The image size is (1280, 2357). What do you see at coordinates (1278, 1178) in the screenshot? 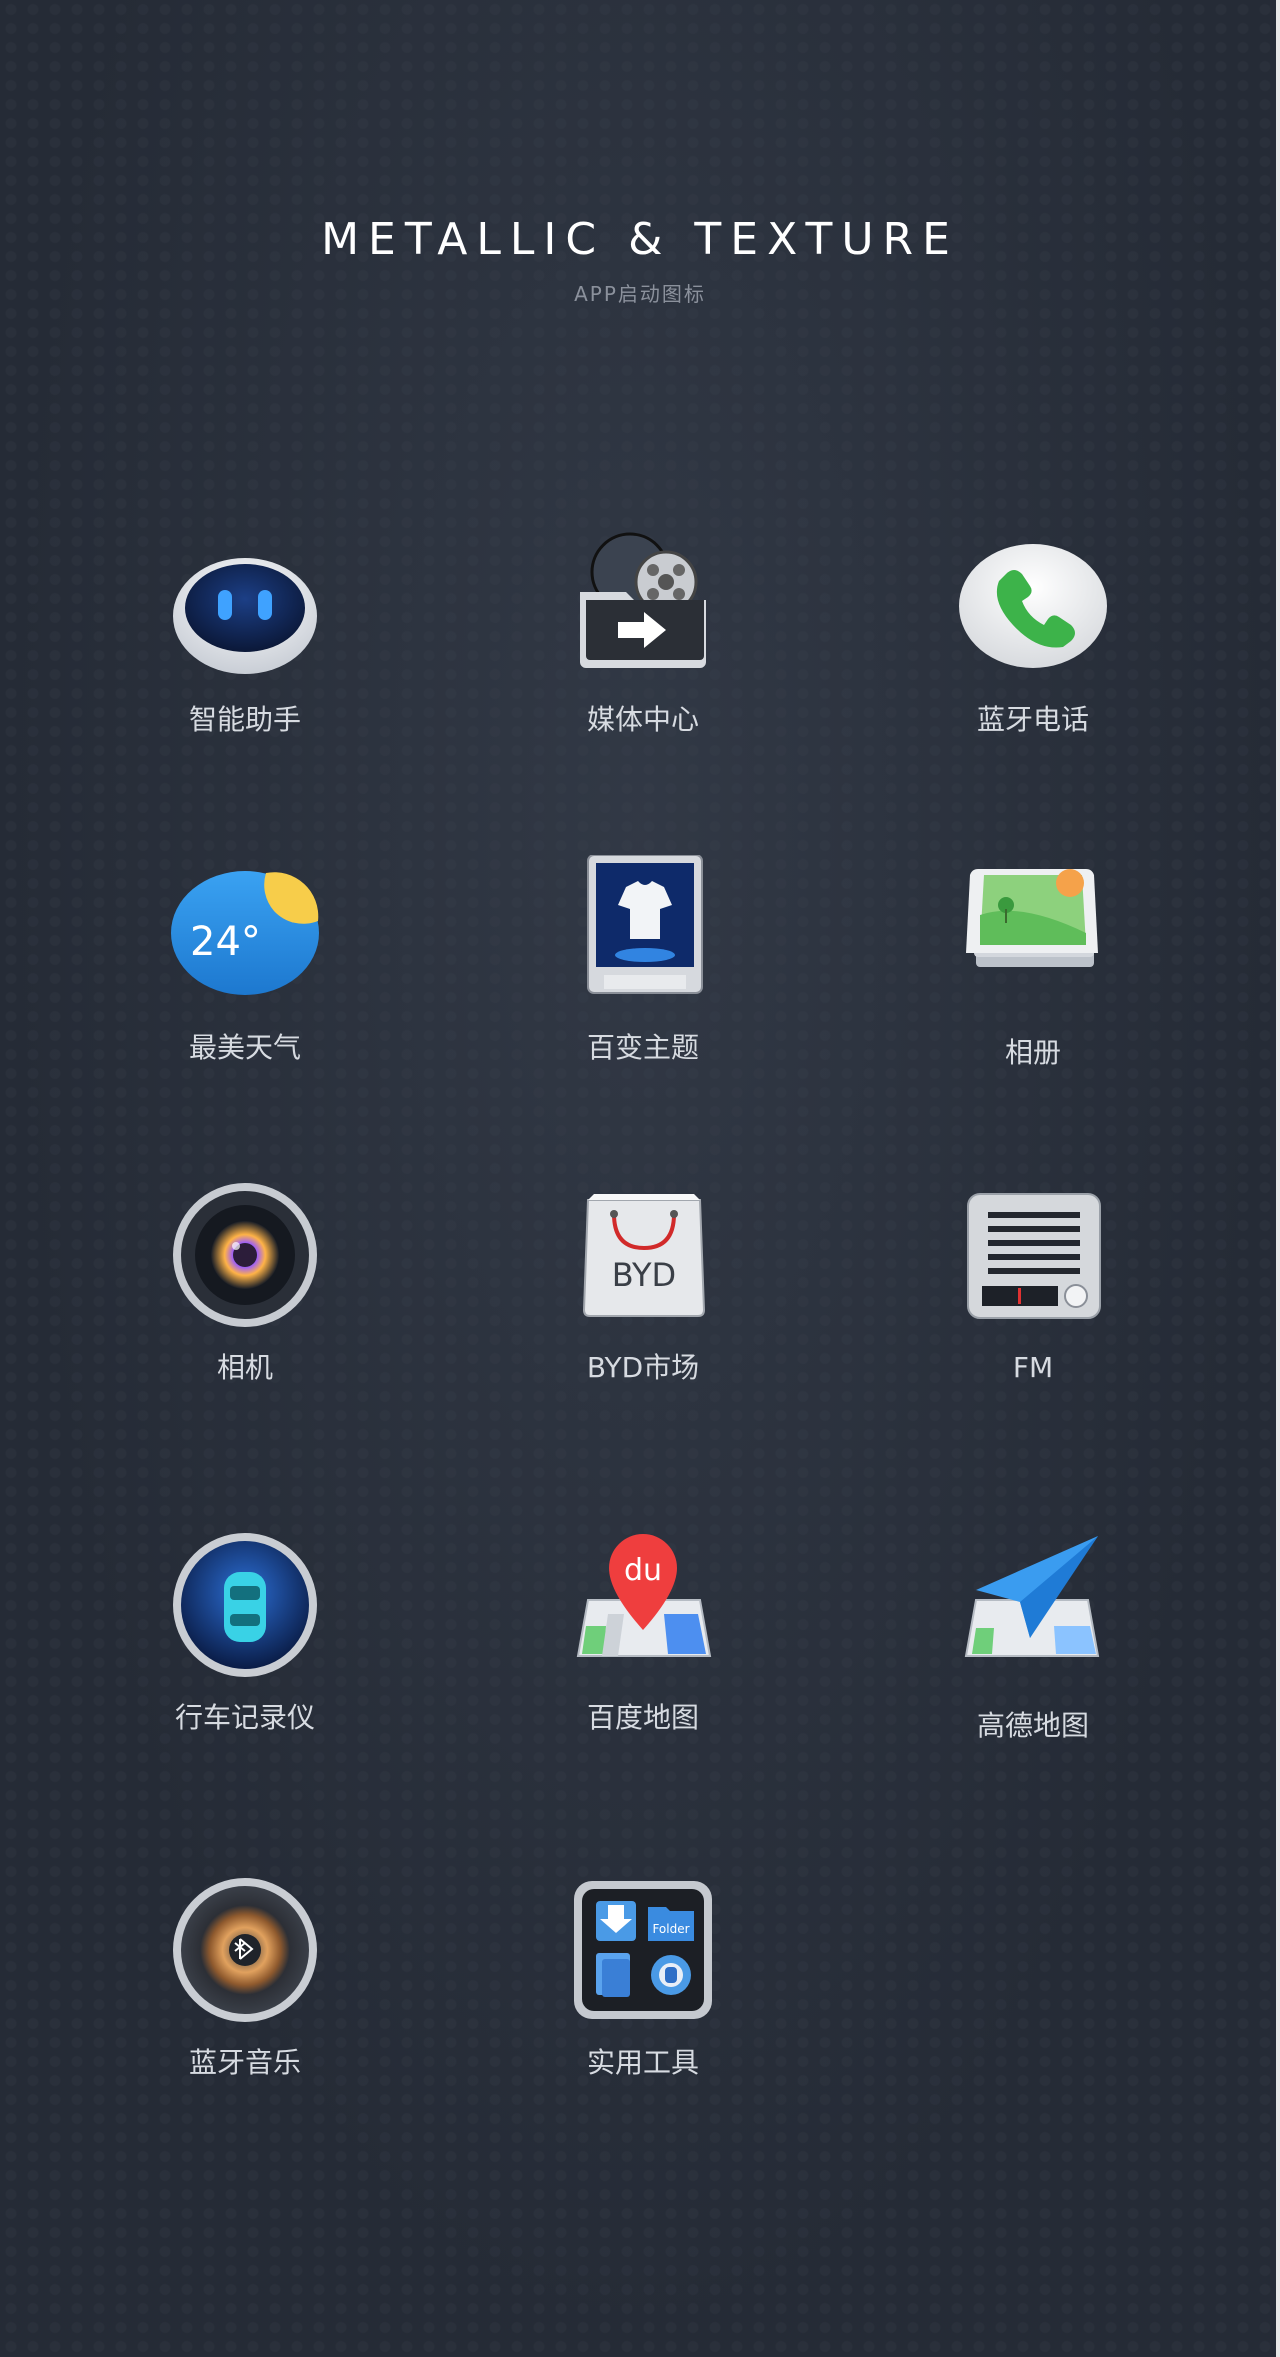
I see `right-edge-strip` at bounding box center [1278, 1178].